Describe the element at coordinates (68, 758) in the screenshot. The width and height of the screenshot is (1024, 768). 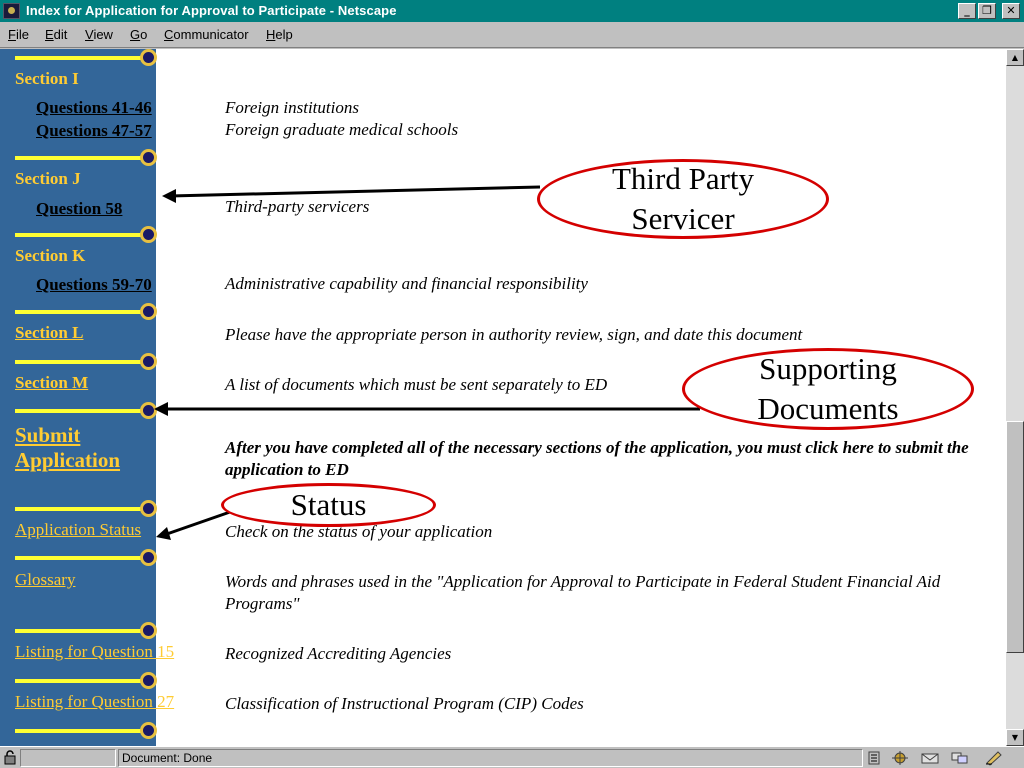
I see `progress-cell` at that location.